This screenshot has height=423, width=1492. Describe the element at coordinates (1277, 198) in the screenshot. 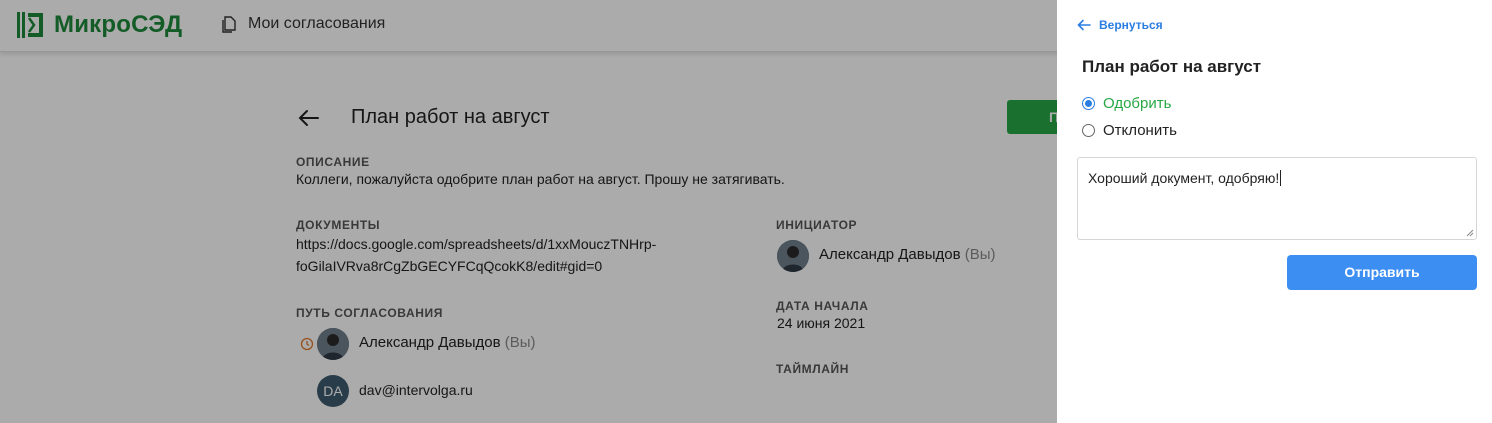

I see `comment-textarea: Хороший документ, одобряю!` at that location.